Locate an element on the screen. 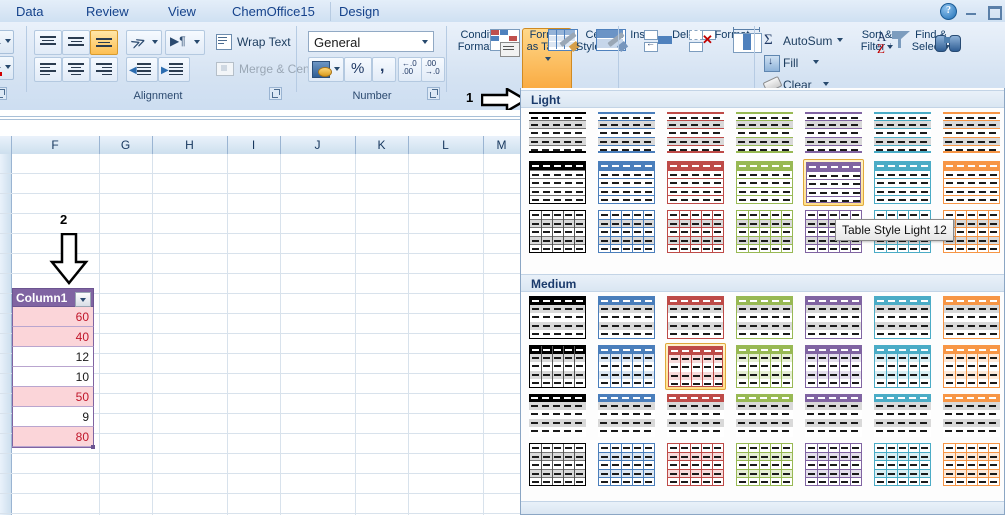  font-color-button: A is located at coordinates (7, 68).